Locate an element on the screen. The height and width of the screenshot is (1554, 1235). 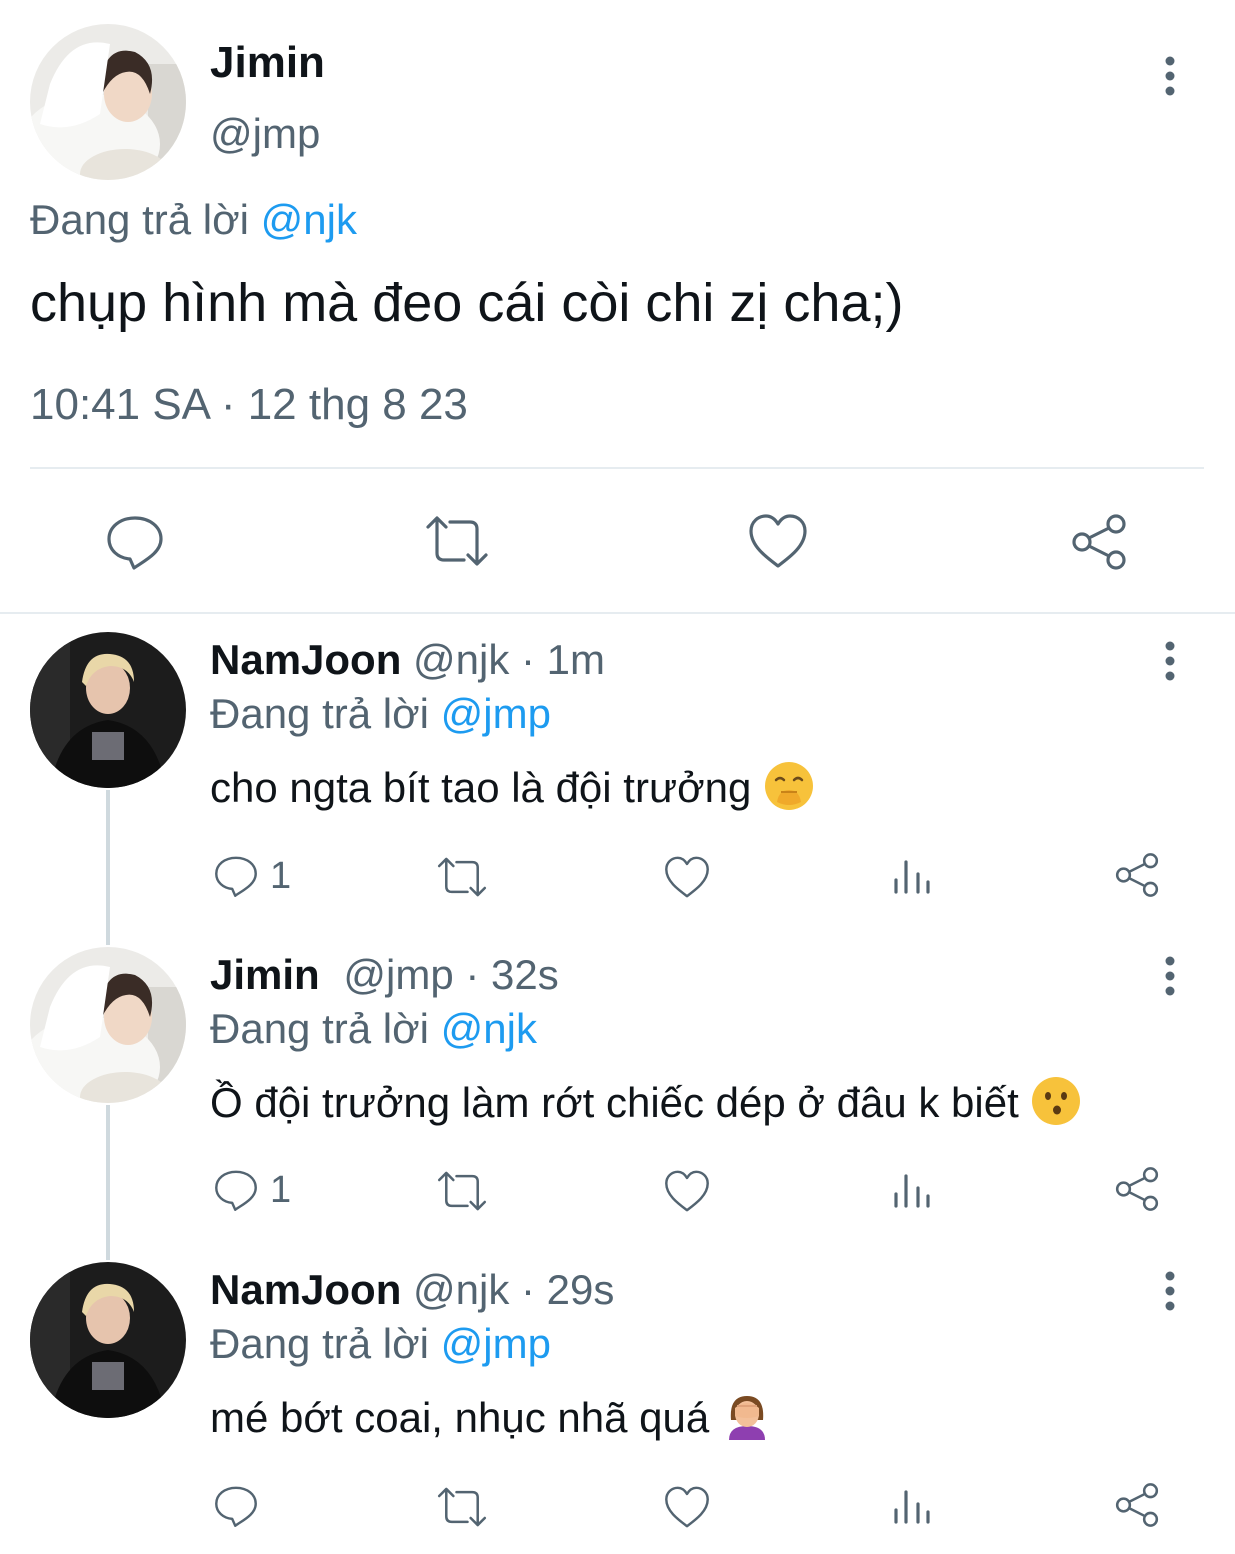
reply-text: cho ngta bít tao là đội trưởng is located at coordinates (481, 788).